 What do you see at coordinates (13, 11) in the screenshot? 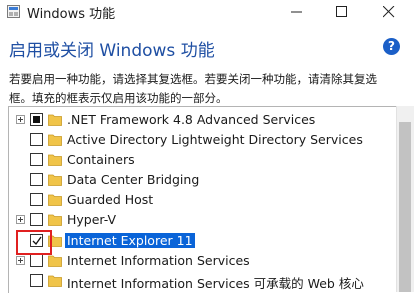
I see `app-icon` at bounding box center [13, 11].